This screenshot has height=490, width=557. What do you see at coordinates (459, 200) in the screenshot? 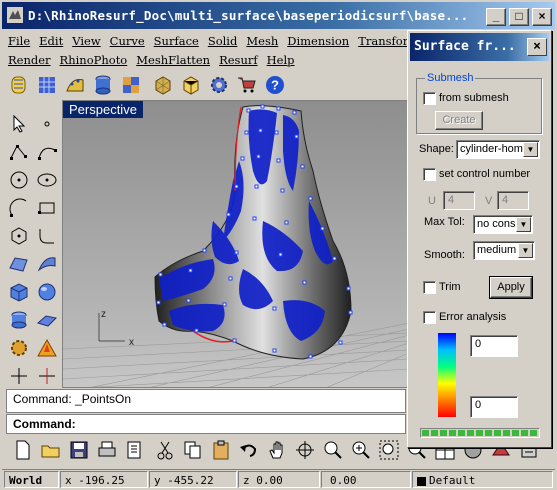
I see `u-input: 4` at bounding box center [459, 200].